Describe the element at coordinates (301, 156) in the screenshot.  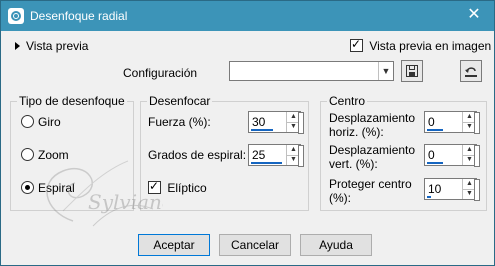
I see `spiral-degrees-slider-handle` at that location.